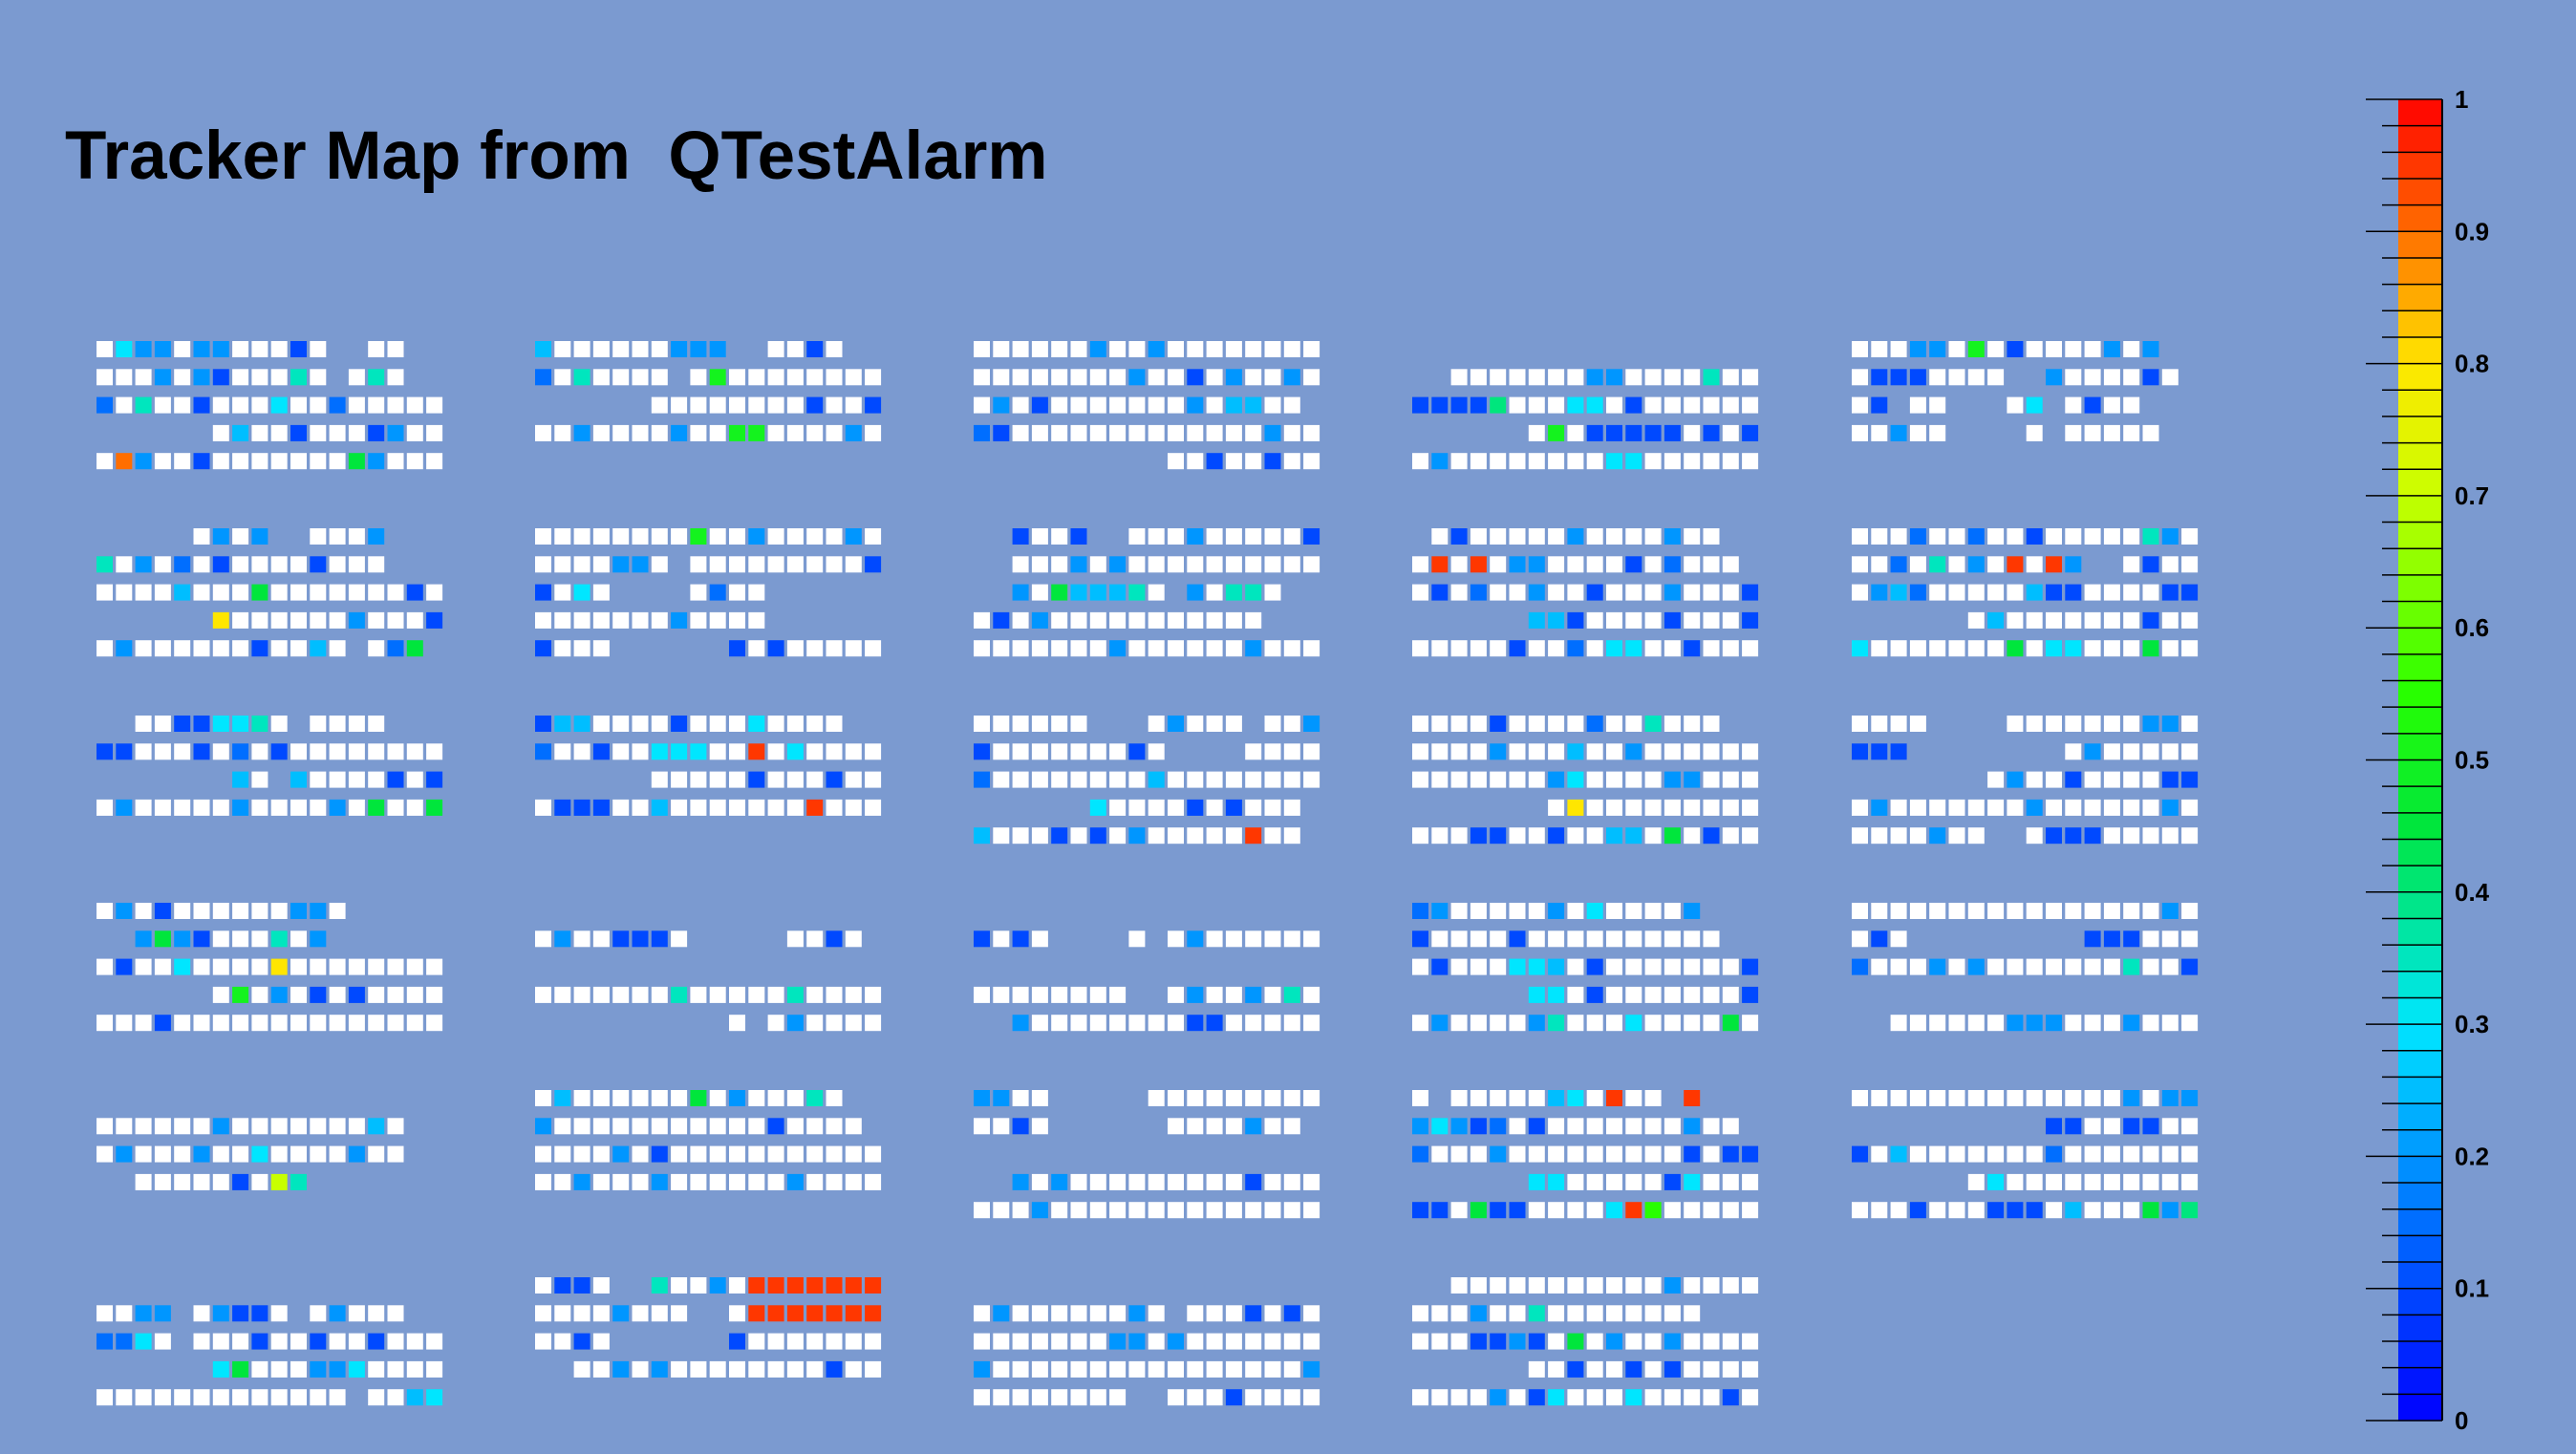 The height and width of the screenshot is (1454, 2576). Describe the element at coordinates (2461, 1420) in the screenshot. I see `color-scale-tick-label: 0` at that location.